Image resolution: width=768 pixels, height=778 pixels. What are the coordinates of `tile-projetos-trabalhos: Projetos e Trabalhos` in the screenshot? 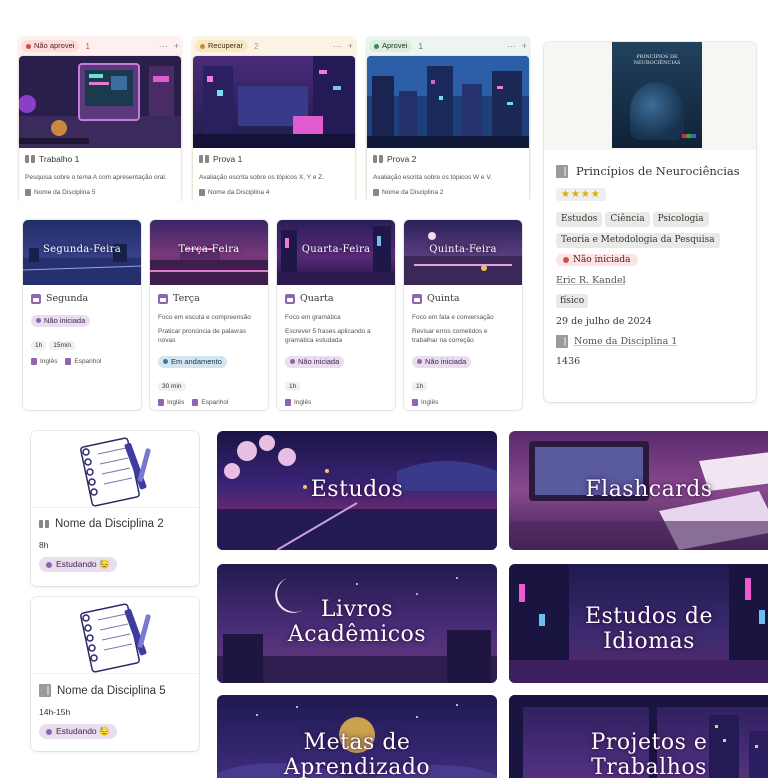 It's located at (638, 736).